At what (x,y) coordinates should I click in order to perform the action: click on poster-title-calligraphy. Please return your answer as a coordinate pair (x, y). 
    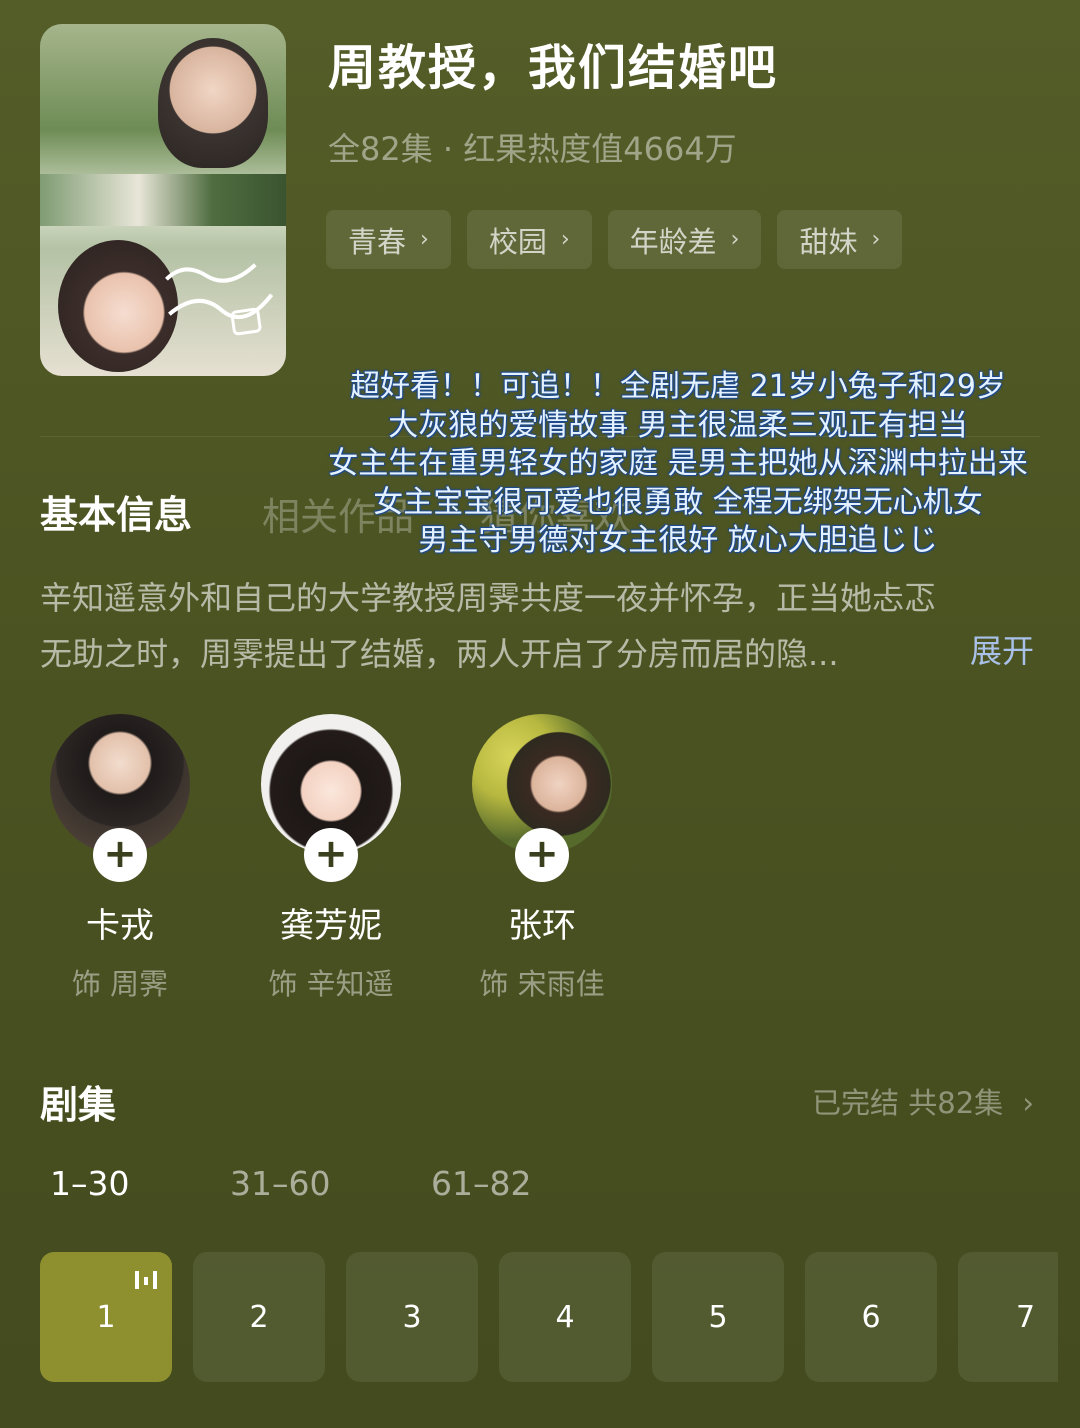
    Looking at the image, I should click on (220, 301).